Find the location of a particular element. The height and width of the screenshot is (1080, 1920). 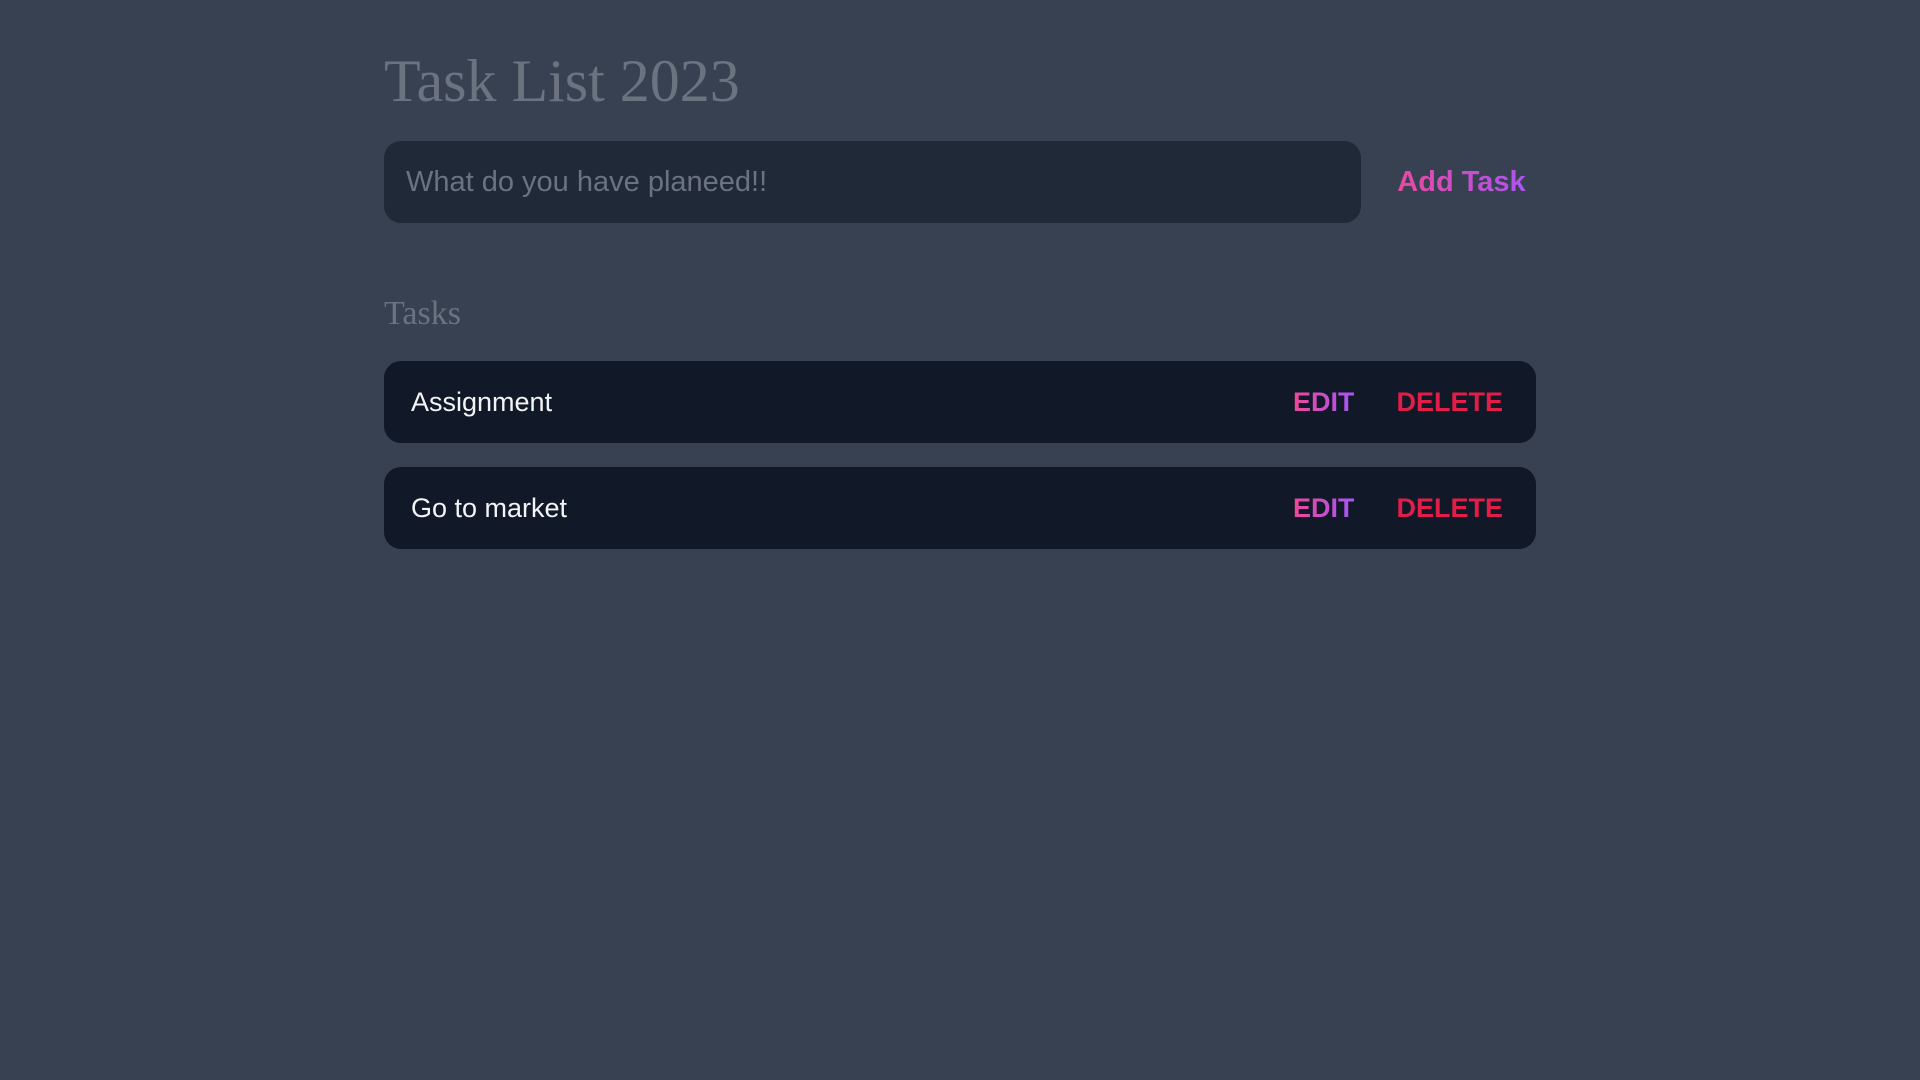

task-row: Assignment EDIT DELETE is located at coordinates (960, 402).